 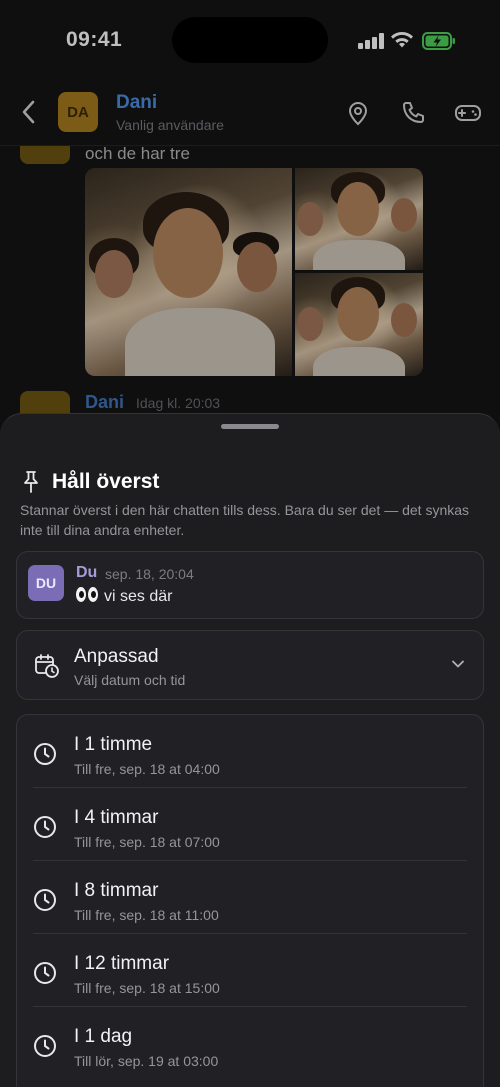 What do you see at coordinates (87, 595) in the screenshot?
I see `eyes-emoji-icon` at bounding box center [87, 595].